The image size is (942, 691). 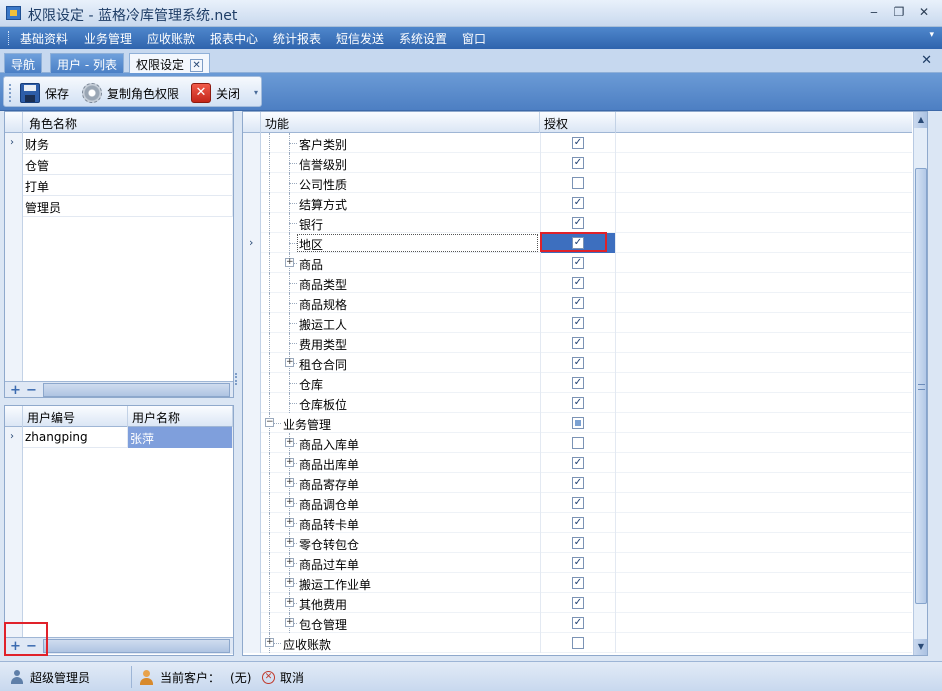 I want to click on close-button: ✕ 关闭, so click(x=215, y=93).